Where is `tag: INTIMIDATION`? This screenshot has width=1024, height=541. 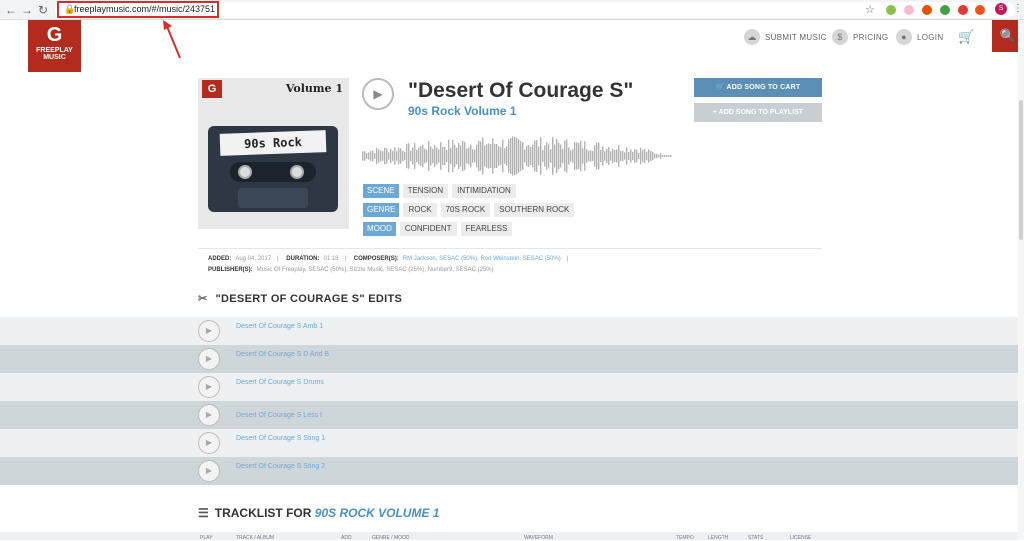
tag: INTIMIDATION is located at coordinates (484, 191).